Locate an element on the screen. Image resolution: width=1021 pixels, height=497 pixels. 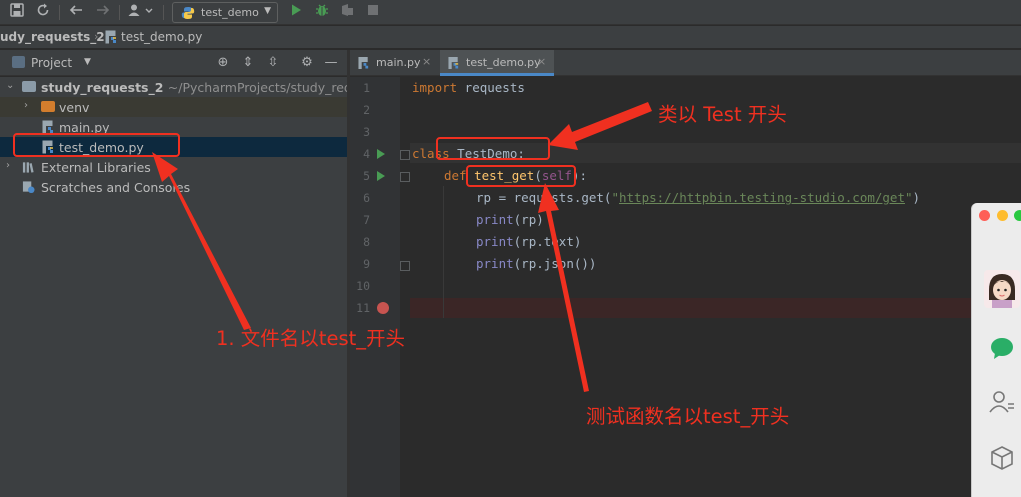
annotation-function-note: 测试函数名以test_开头 is located at coordinates (688, 416).